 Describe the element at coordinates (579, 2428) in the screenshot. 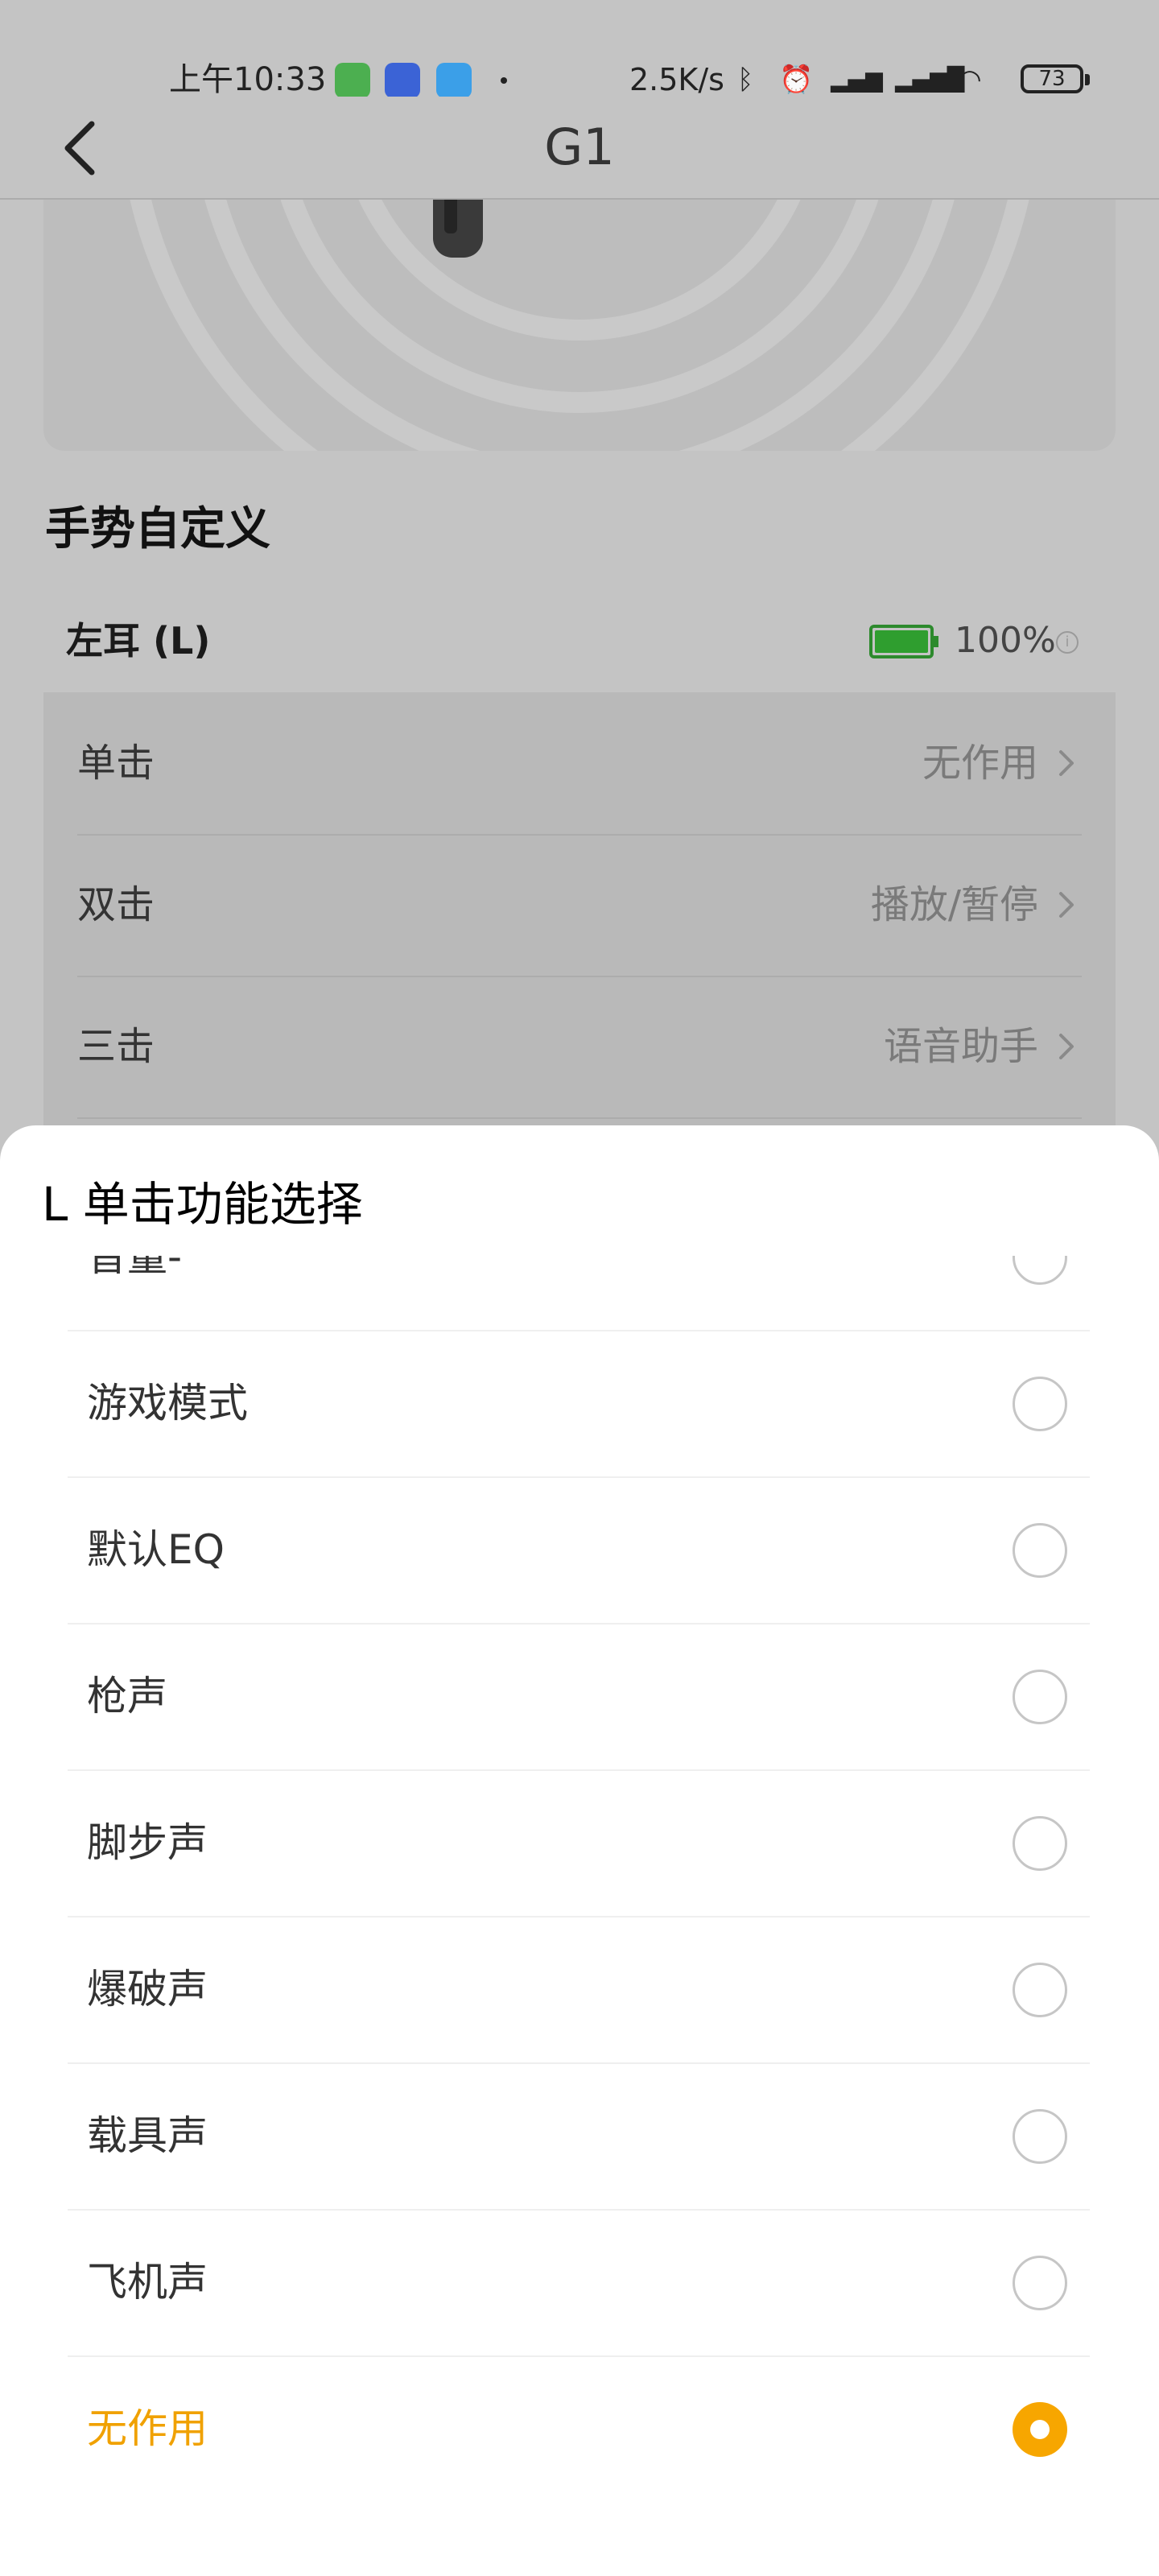

I see `option-none: 无作用` at that location.